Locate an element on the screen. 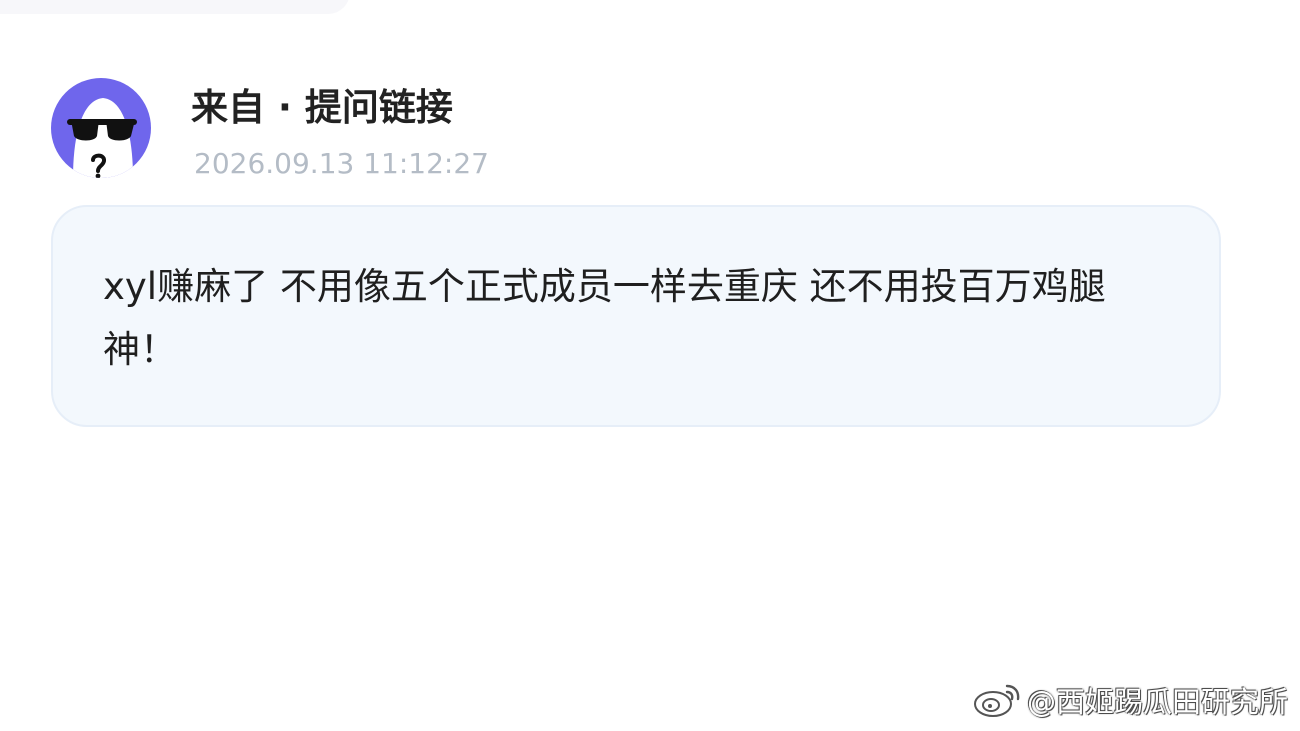  avatar is located at coordinates (101, 128).